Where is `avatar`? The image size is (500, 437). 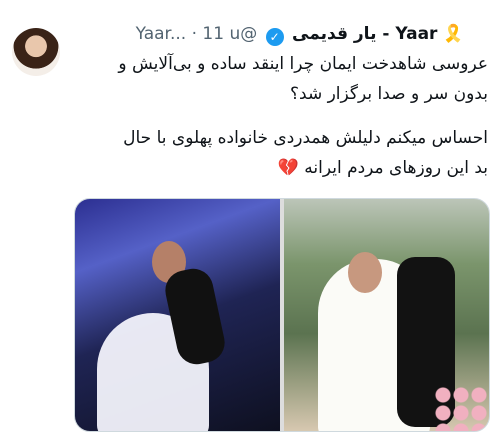
avatar is located at coordinates (36, 52).